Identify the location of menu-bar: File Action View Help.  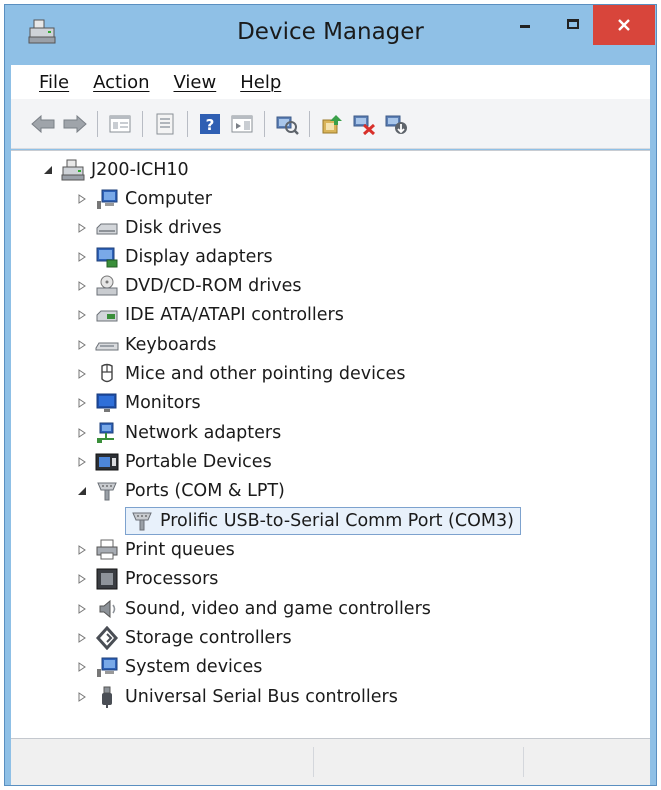
(330, 82).